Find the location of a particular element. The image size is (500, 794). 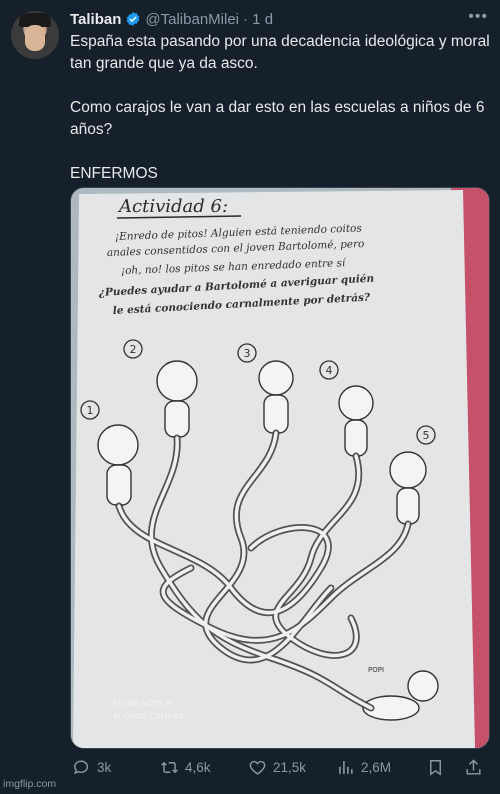

heart-icon is located at coordinates (257, 767).